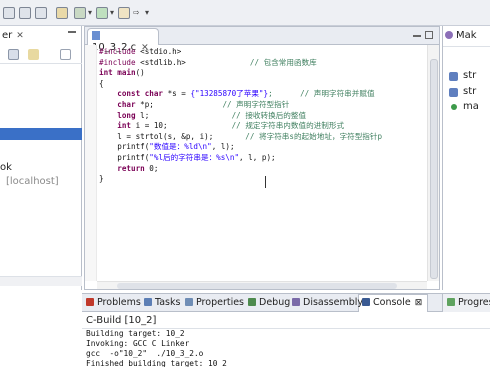  What do you see at coordinates (296, 302) in the screenshot?
I see `disassembly-icon` at bounding box center [296, 302].